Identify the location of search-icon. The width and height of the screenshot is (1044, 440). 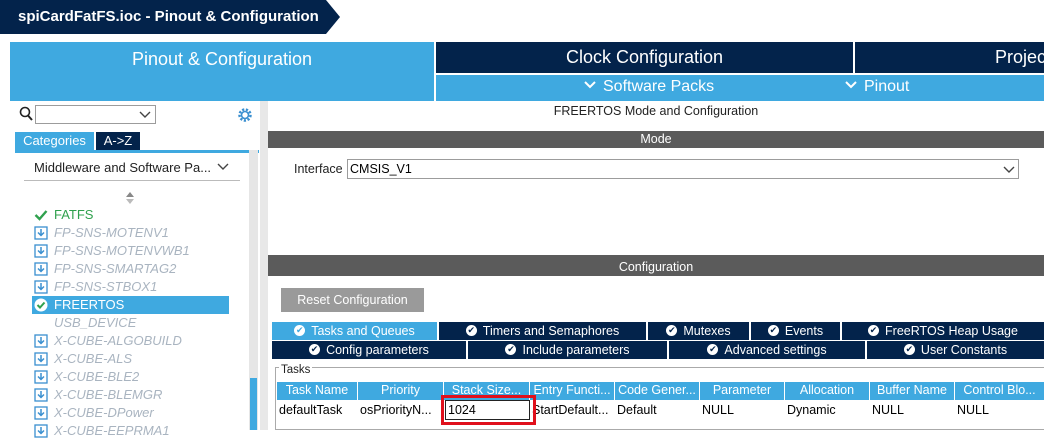
(26, 113).